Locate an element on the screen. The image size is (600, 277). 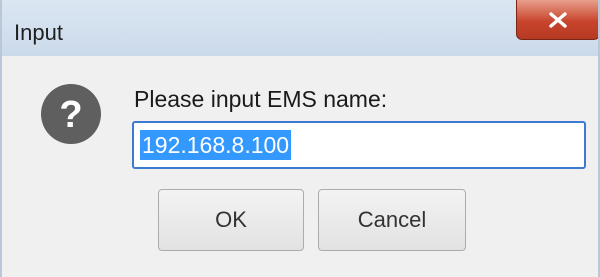
prompt-label: Please input EMS name: is located at coordinates (261, 99).